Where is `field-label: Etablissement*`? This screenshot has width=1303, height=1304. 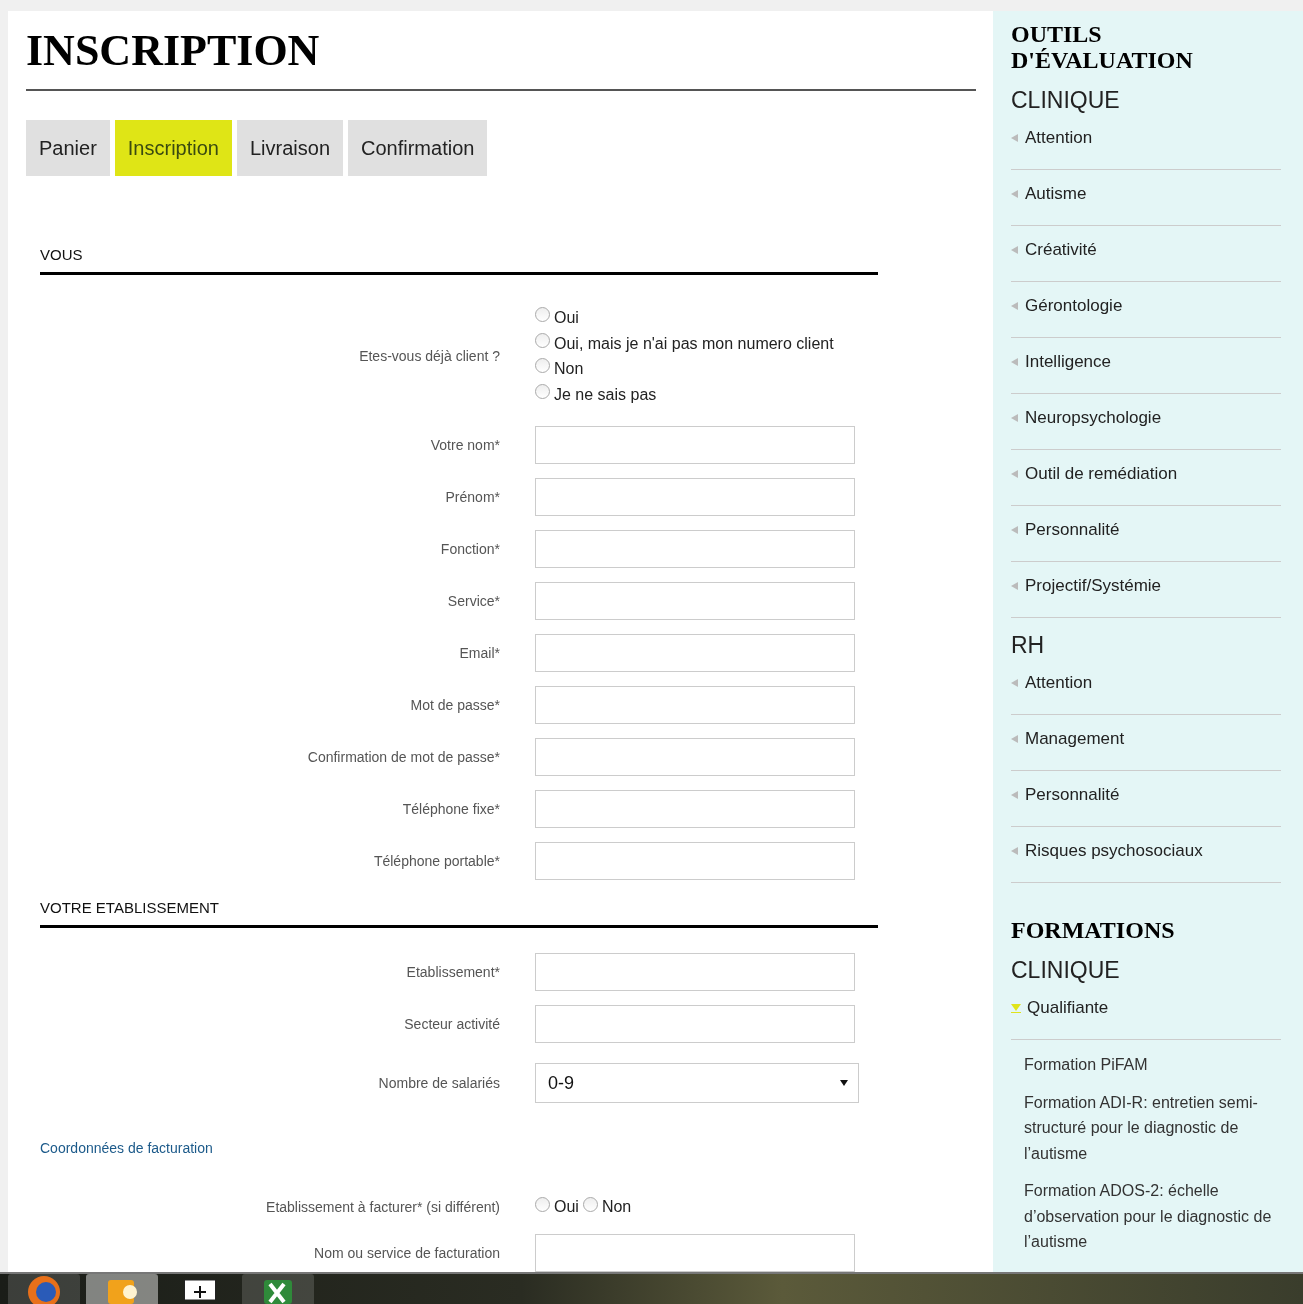 field-label: Etablissement* is located at coordinates (452, 972).